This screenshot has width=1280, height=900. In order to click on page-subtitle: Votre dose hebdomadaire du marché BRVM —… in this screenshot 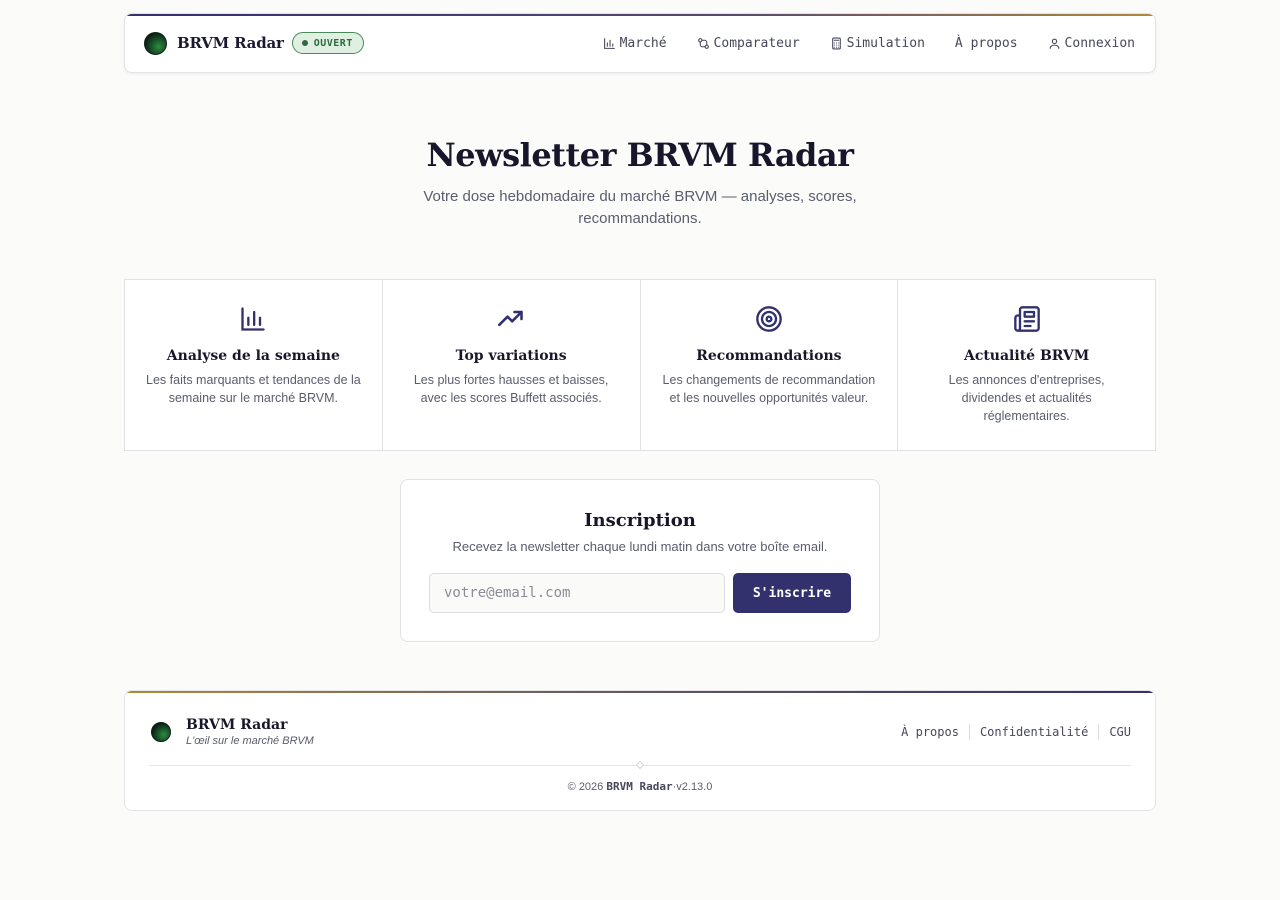, I will do `click(640, 207)`.